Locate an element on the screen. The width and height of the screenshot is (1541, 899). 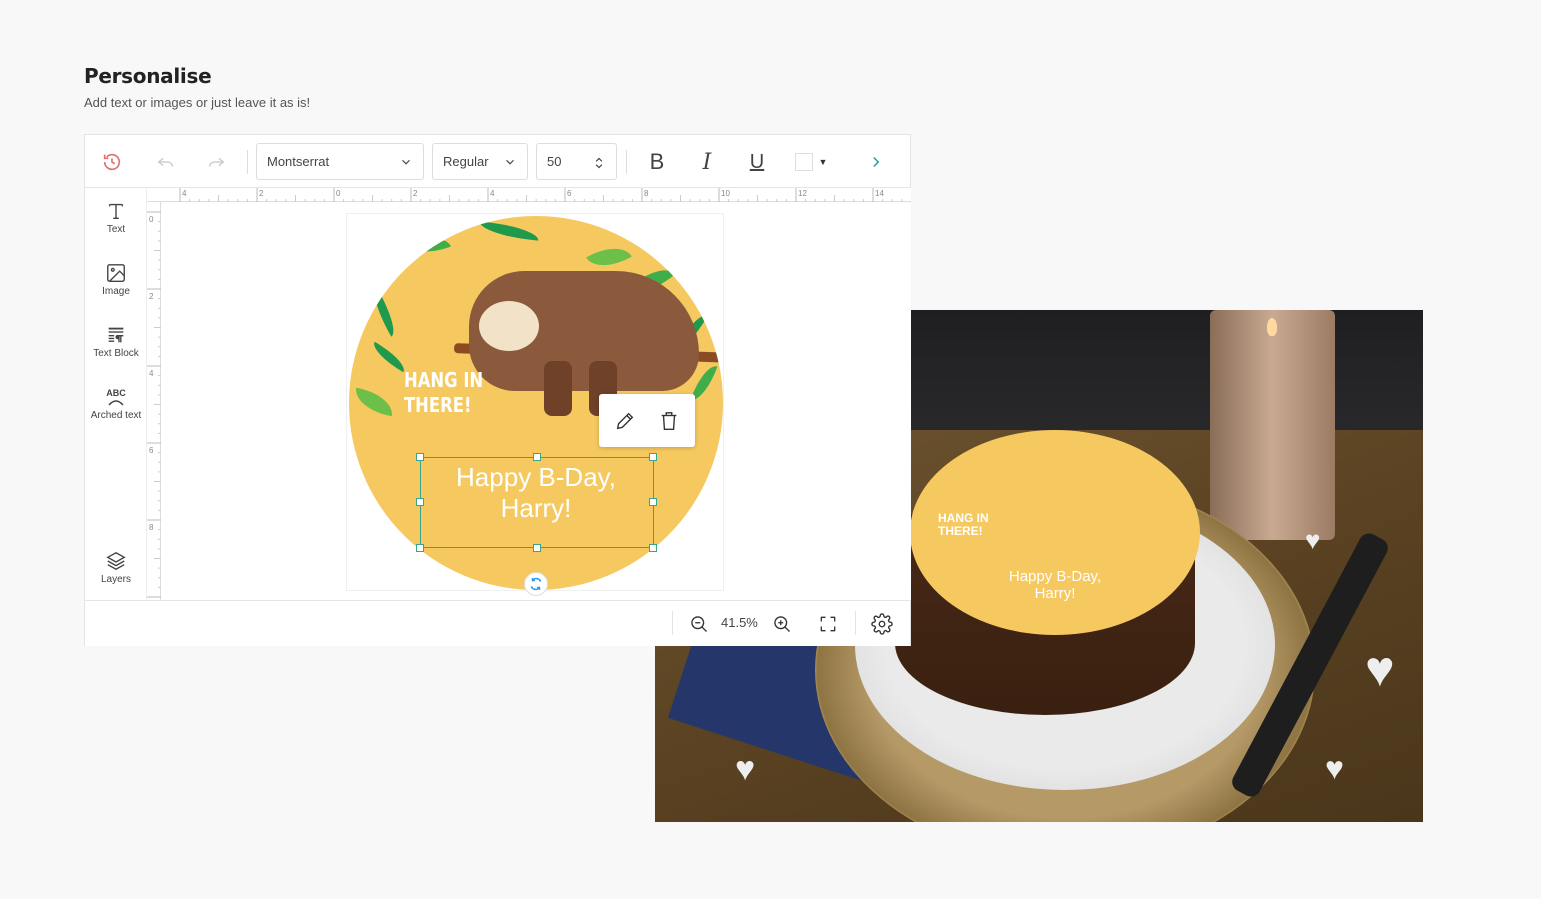
editor-bottom-bar: 41.5% is located at coordinates (497, 623).